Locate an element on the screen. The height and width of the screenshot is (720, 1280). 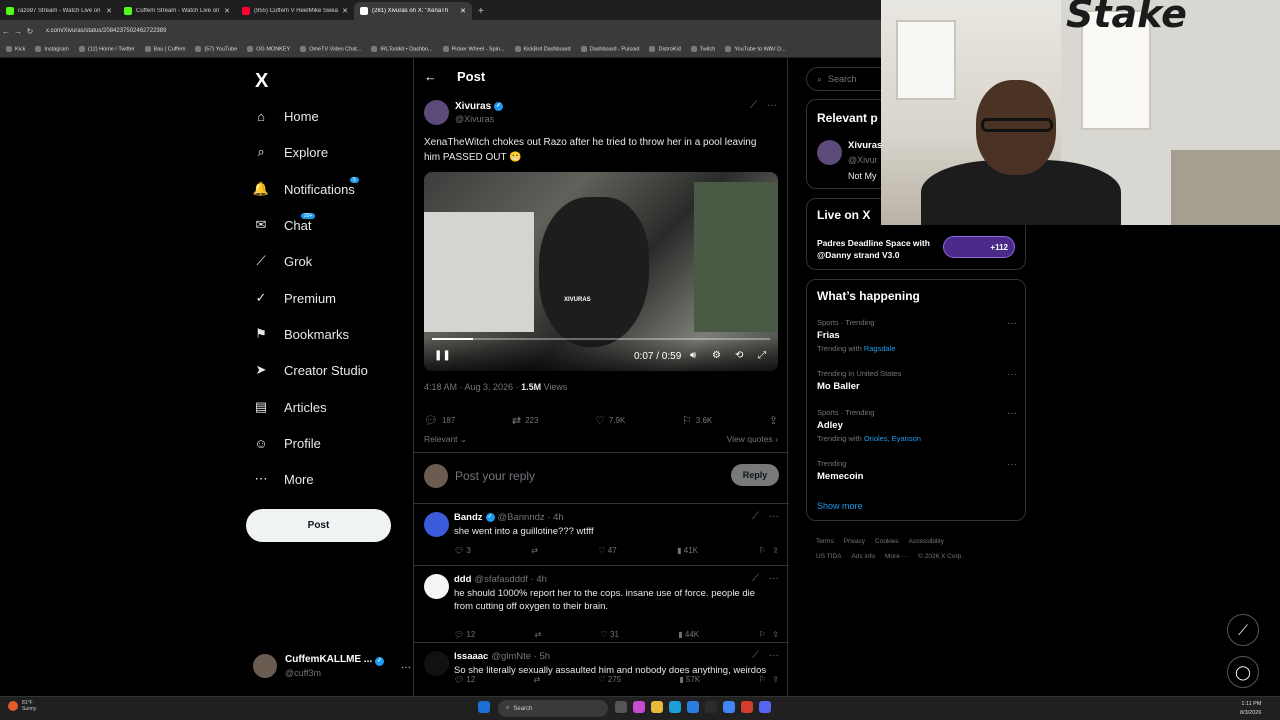
bookmark-item: Twitch is located at coordinates (702, 49).